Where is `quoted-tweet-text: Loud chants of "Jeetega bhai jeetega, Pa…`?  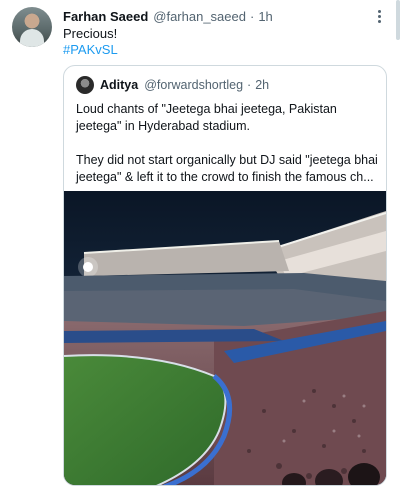
quoted-tweet-text: Loud chants of "Jeetega bhai jeetega, Pa… is located at coordinates (228, 143).